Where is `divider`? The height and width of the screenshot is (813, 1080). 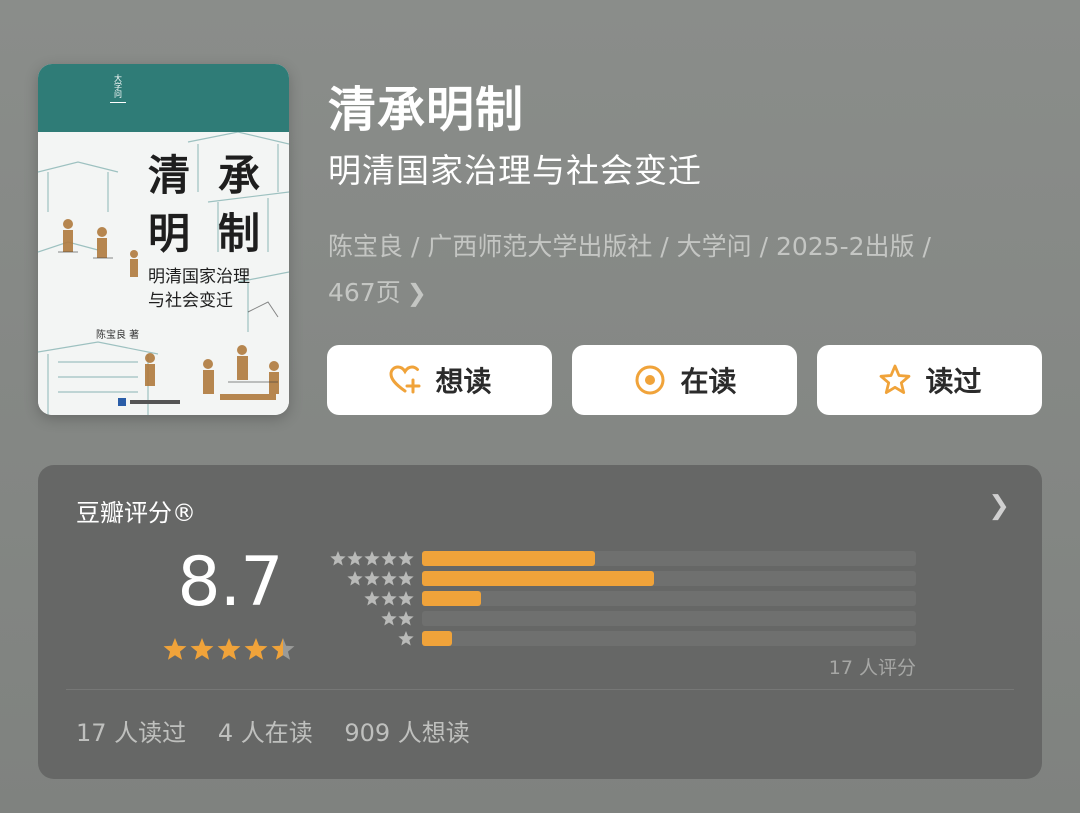 divider is located at coordinates (540, 689).